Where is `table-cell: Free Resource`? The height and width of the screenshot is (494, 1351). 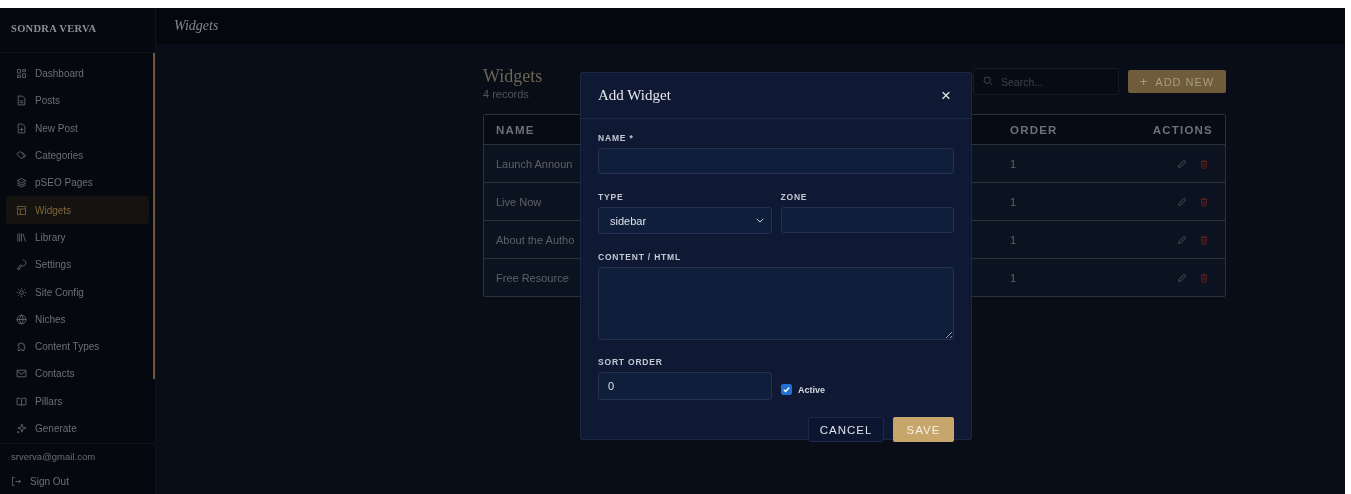 table-cell: Free Resource is located at coordinates (532, 277).